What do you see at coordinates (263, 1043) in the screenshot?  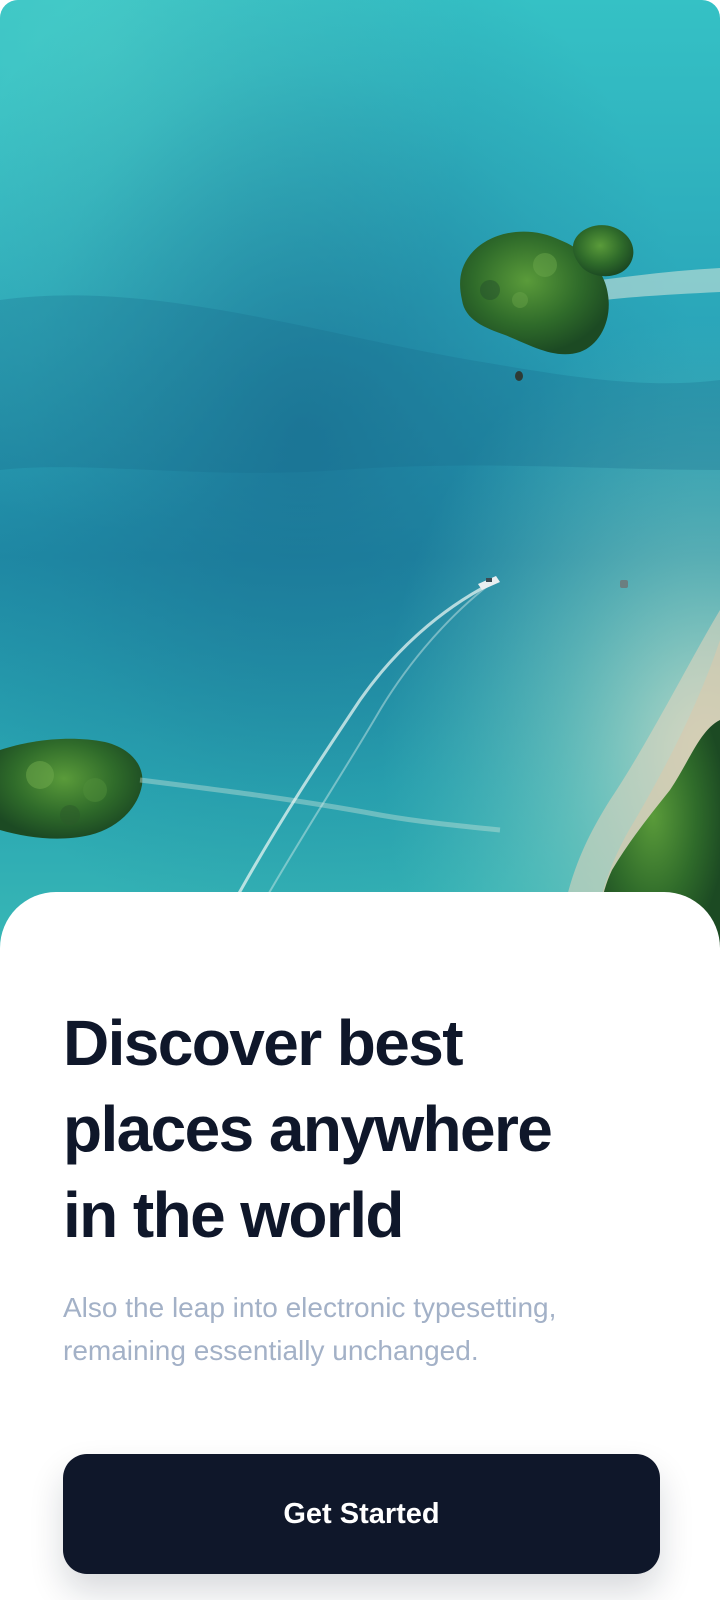 I see `headline-line: Discover best` at bounding box center [263, 1043].